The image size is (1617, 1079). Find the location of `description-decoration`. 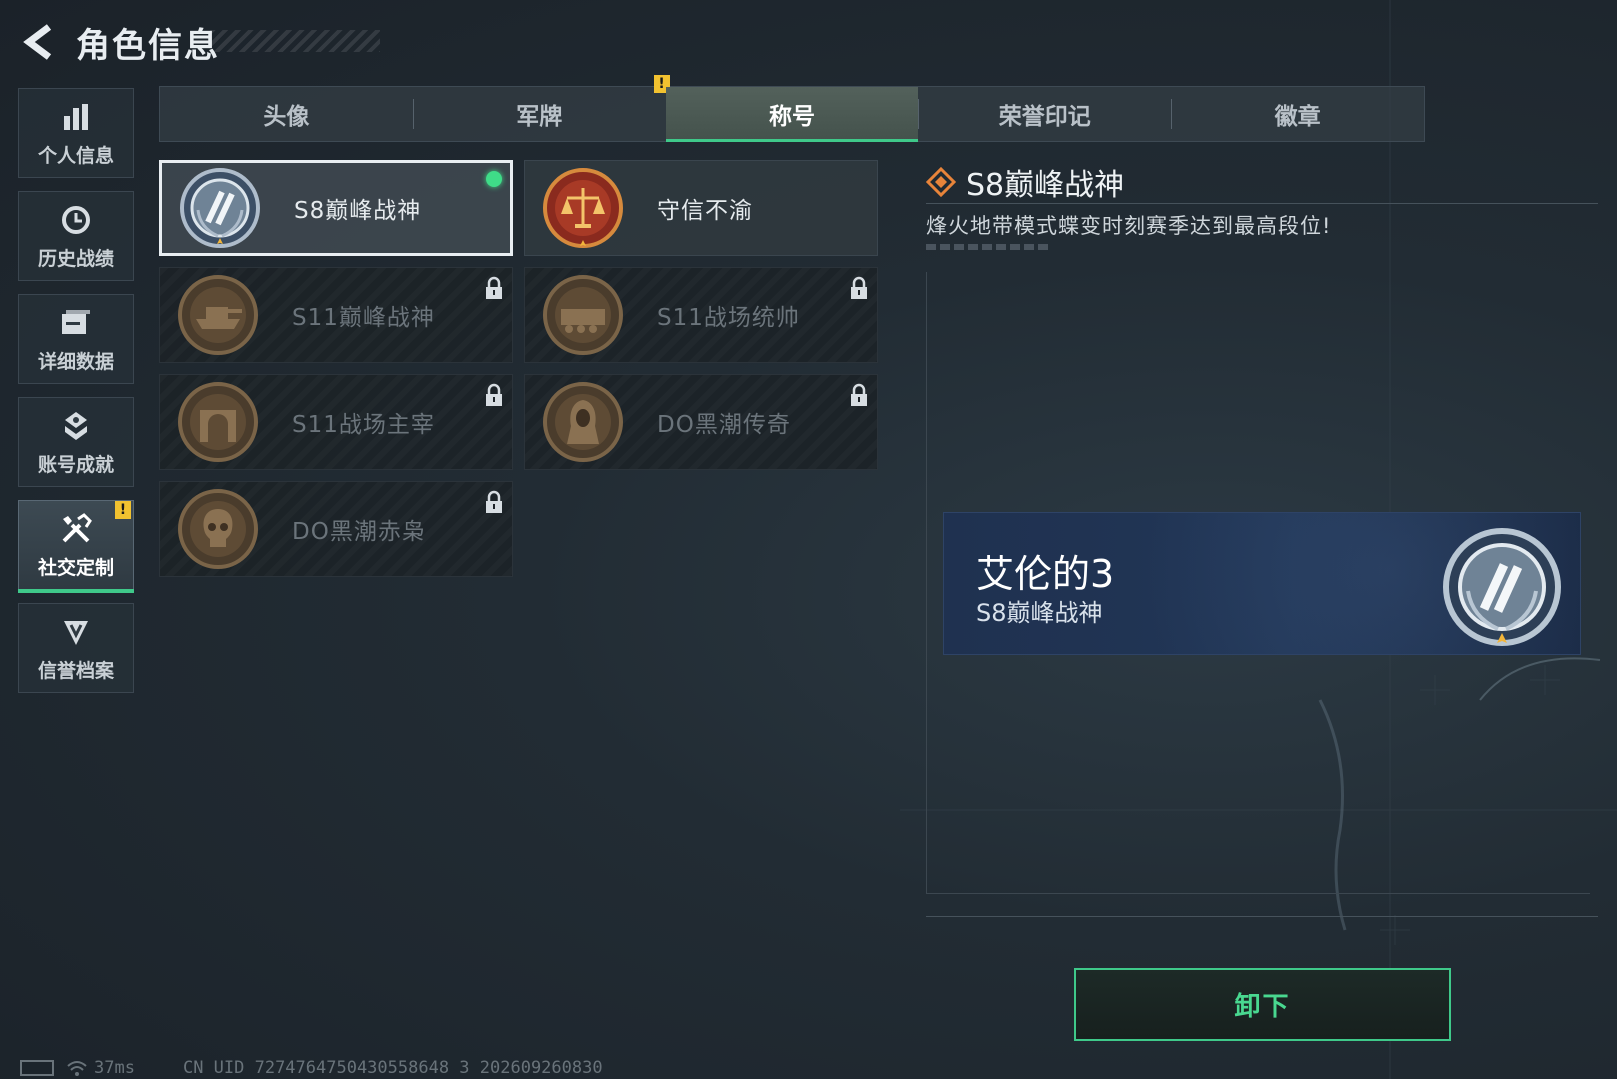

description-decoration is located at coordinates (989, 247).